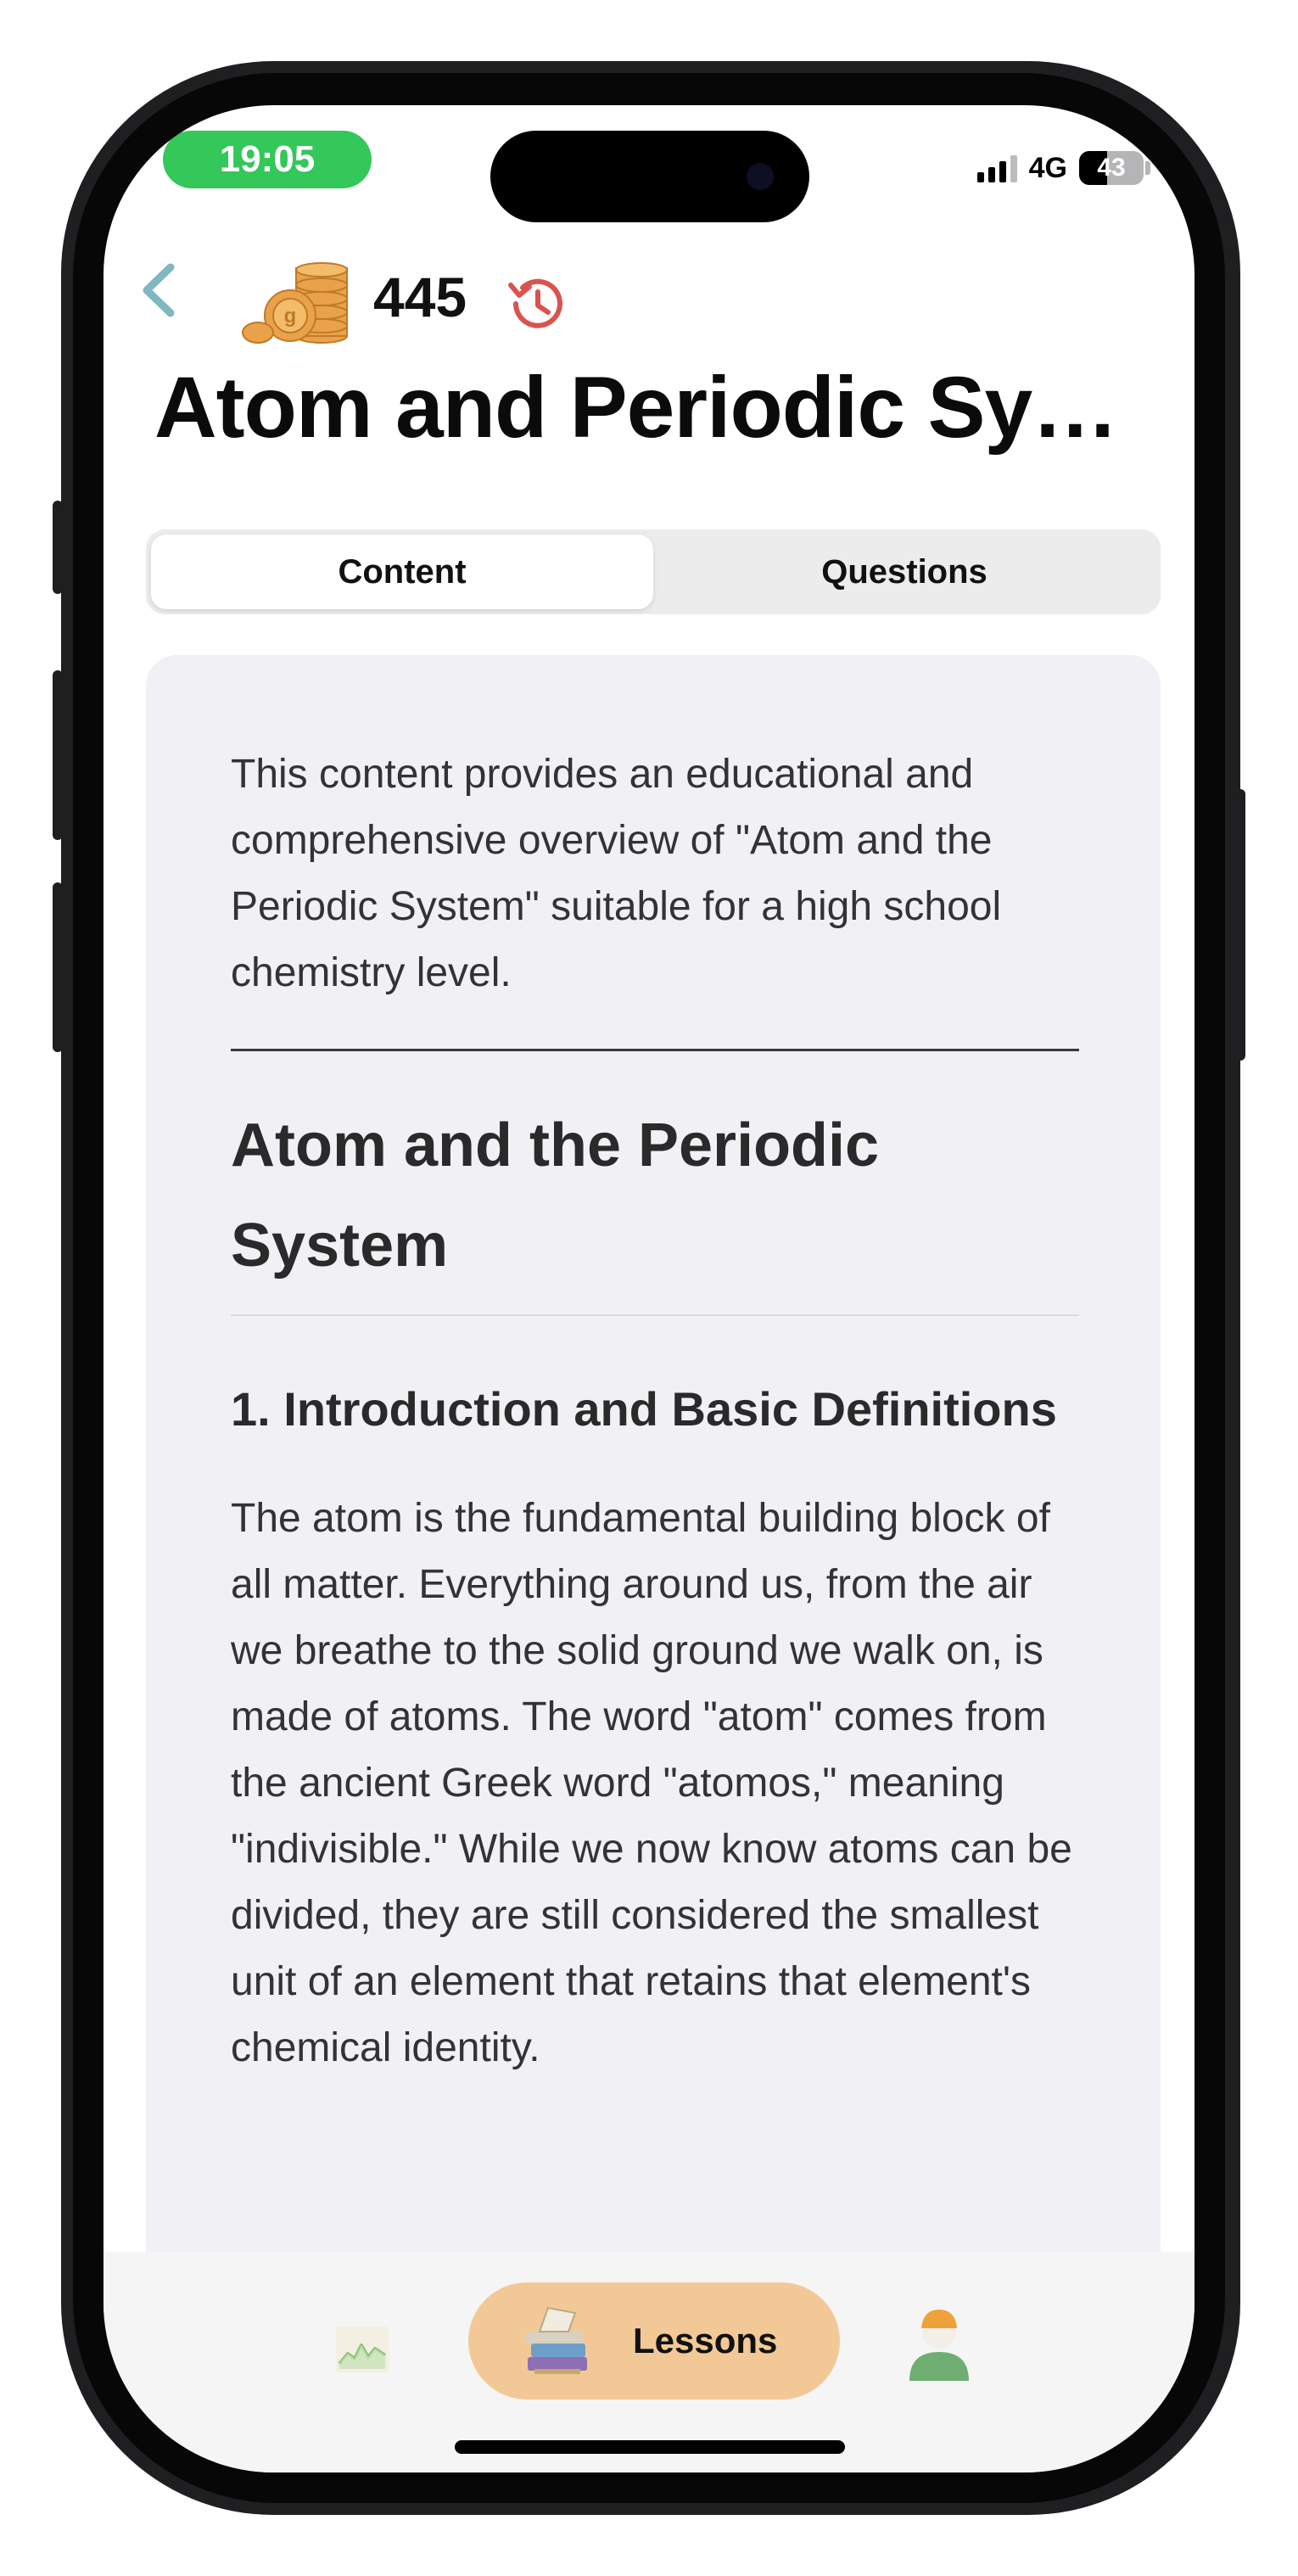 This screenshot has height=2576, width=1298. I want to click on battery-tip, so click(1147, 168).